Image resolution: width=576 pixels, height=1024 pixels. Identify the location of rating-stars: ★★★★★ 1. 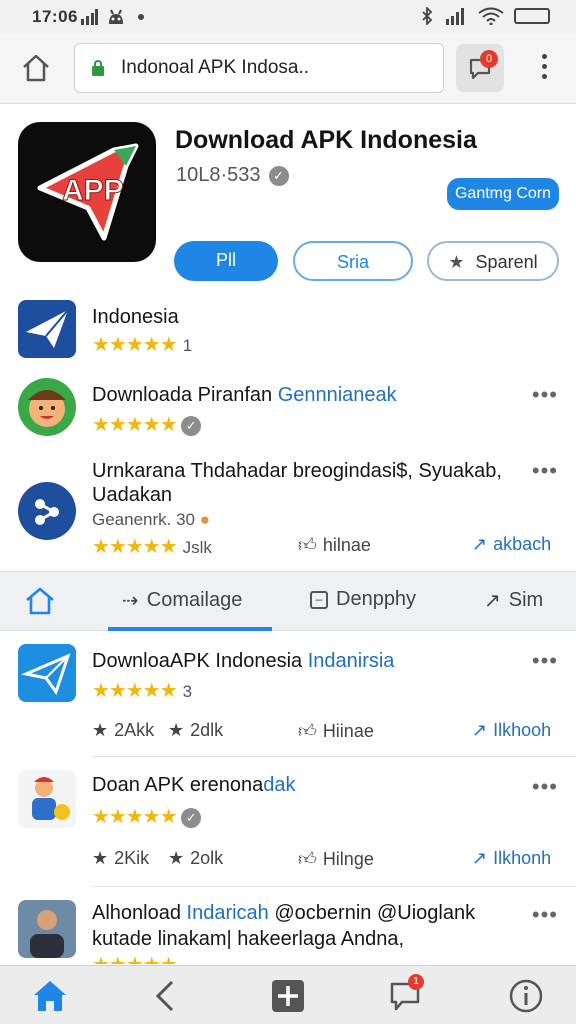
(142, 345).